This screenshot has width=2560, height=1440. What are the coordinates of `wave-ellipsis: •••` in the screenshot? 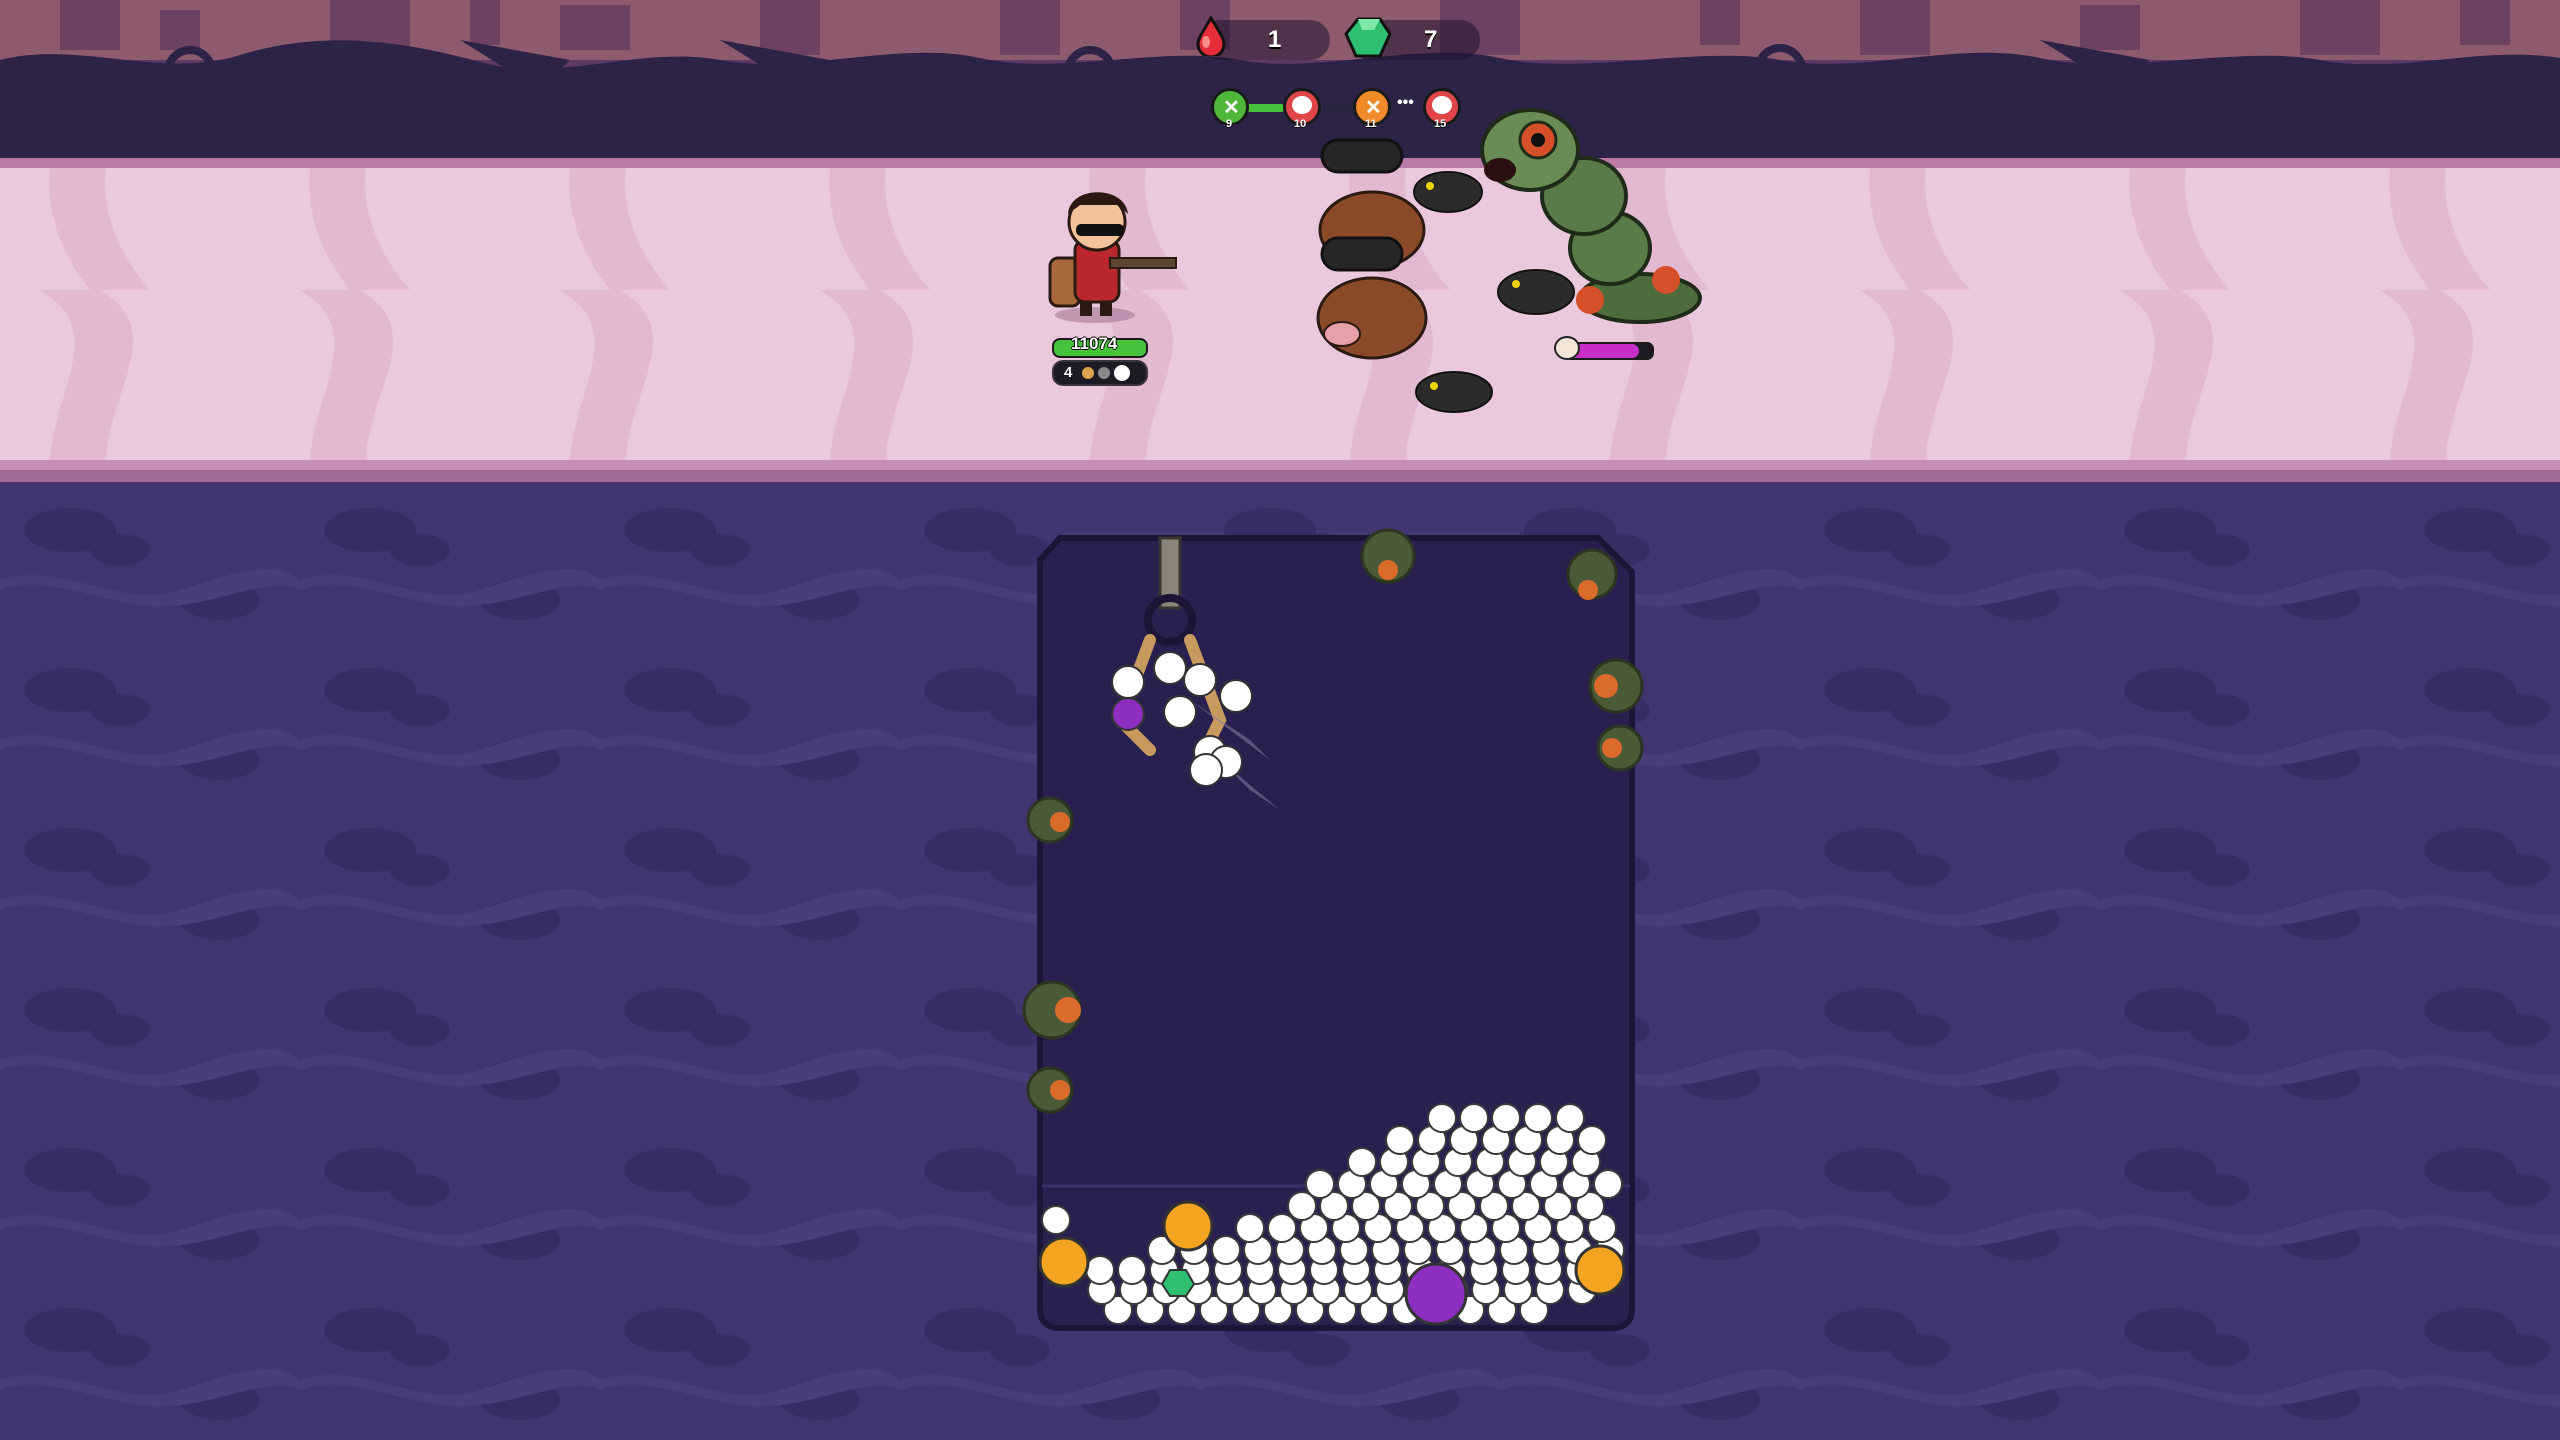 It's located at (1405, 102).